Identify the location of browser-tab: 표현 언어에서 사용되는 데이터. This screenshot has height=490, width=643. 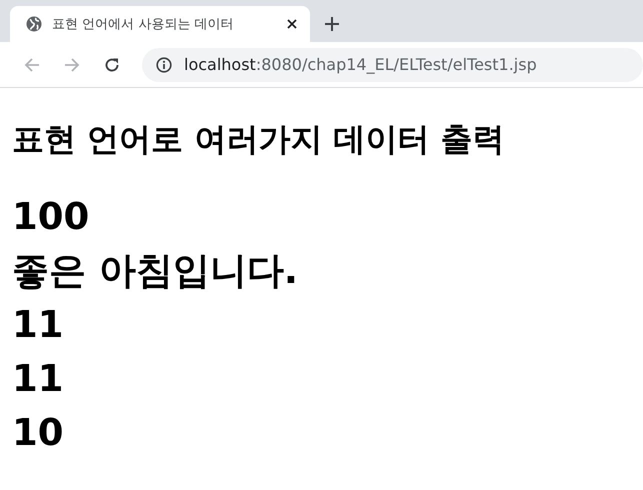
(160, 24).